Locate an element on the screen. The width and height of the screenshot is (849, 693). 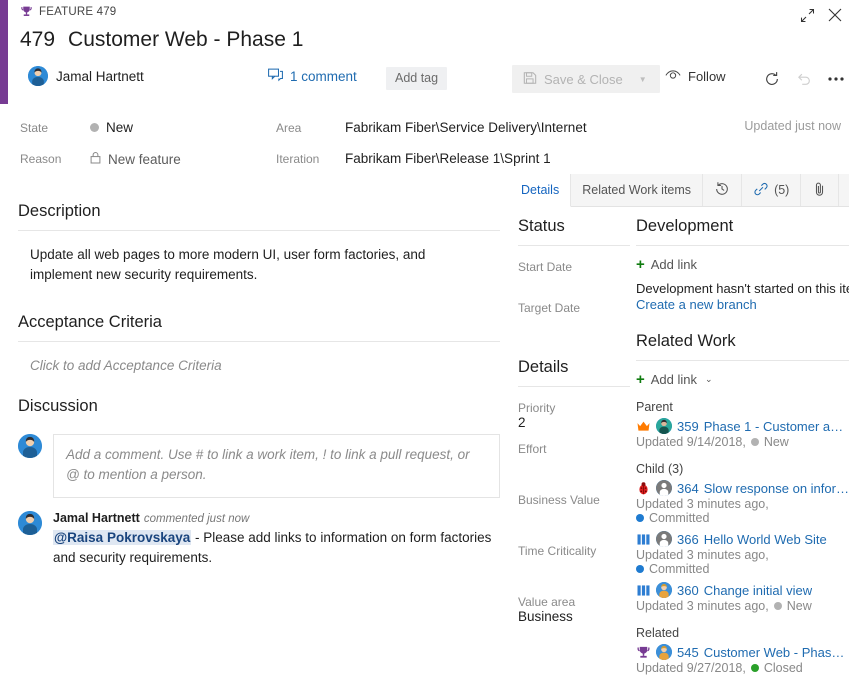
time-criticality-field: Time Criticality is located at coordinates (574, 560).